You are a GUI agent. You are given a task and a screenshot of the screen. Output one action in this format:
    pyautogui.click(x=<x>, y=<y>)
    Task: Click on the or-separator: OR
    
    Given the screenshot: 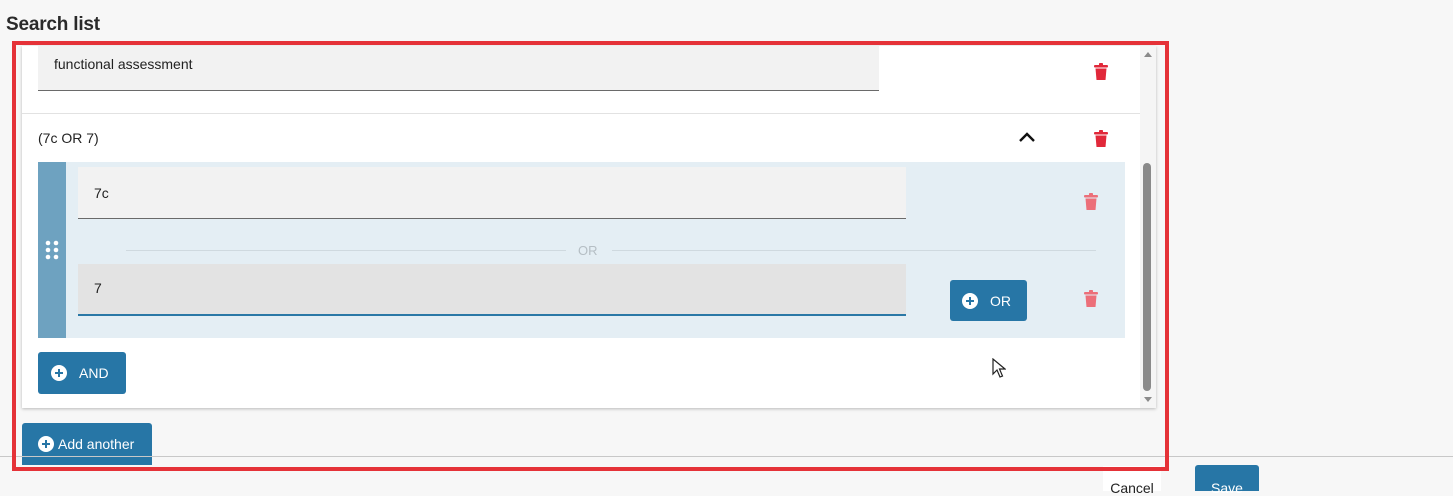 What is the action you would take?
    pyautogui.click(x=588, y=250)
    